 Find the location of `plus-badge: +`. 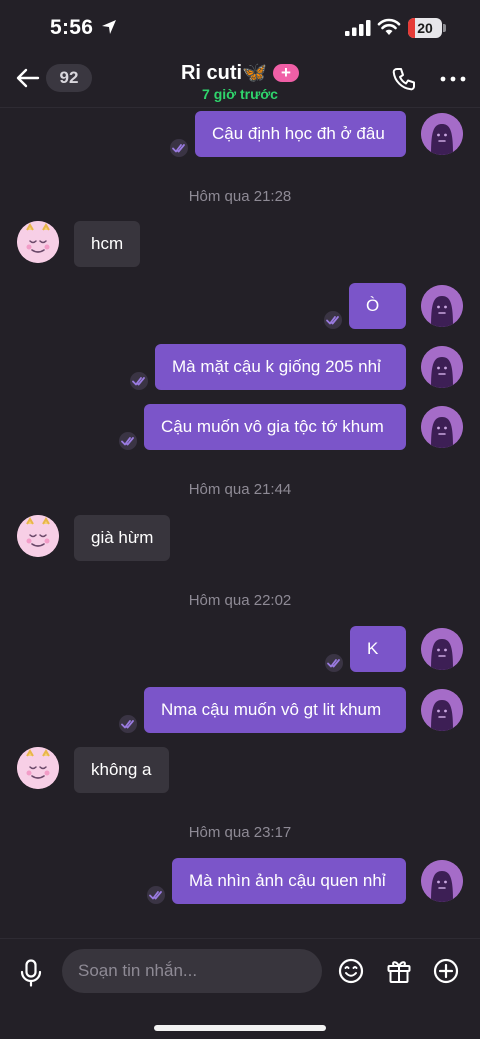

plus-badge: + is located at coordinates (286, 72).